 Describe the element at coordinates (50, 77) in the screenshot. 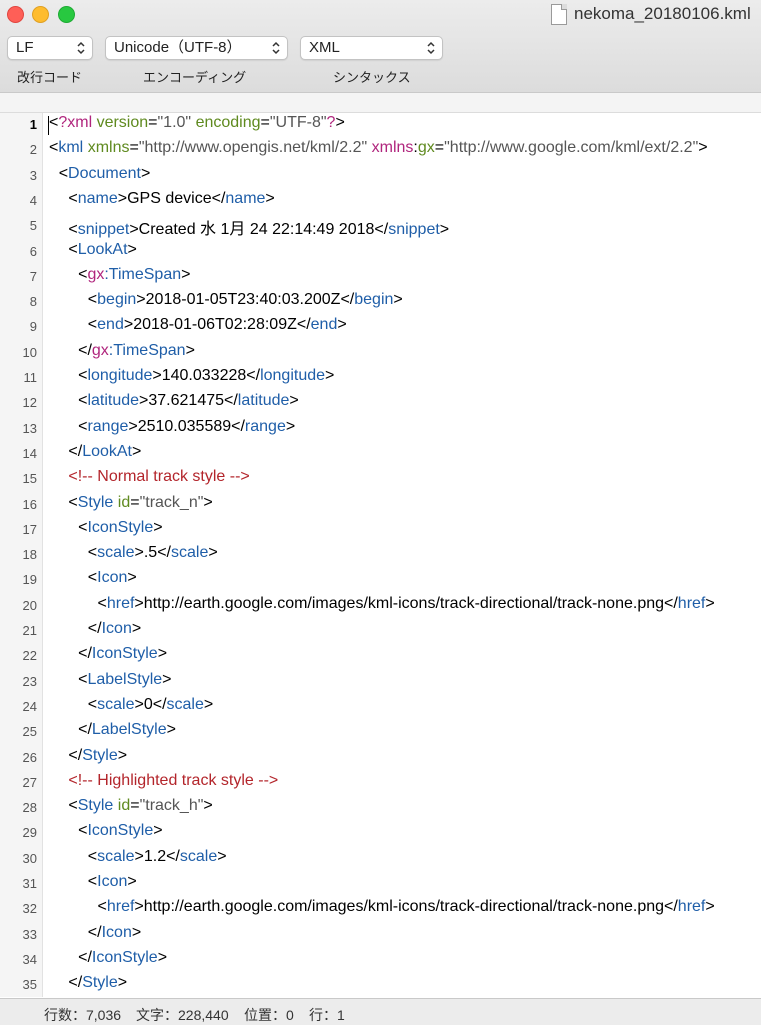

I see `line-ending-caption: 改行コード` at that location.